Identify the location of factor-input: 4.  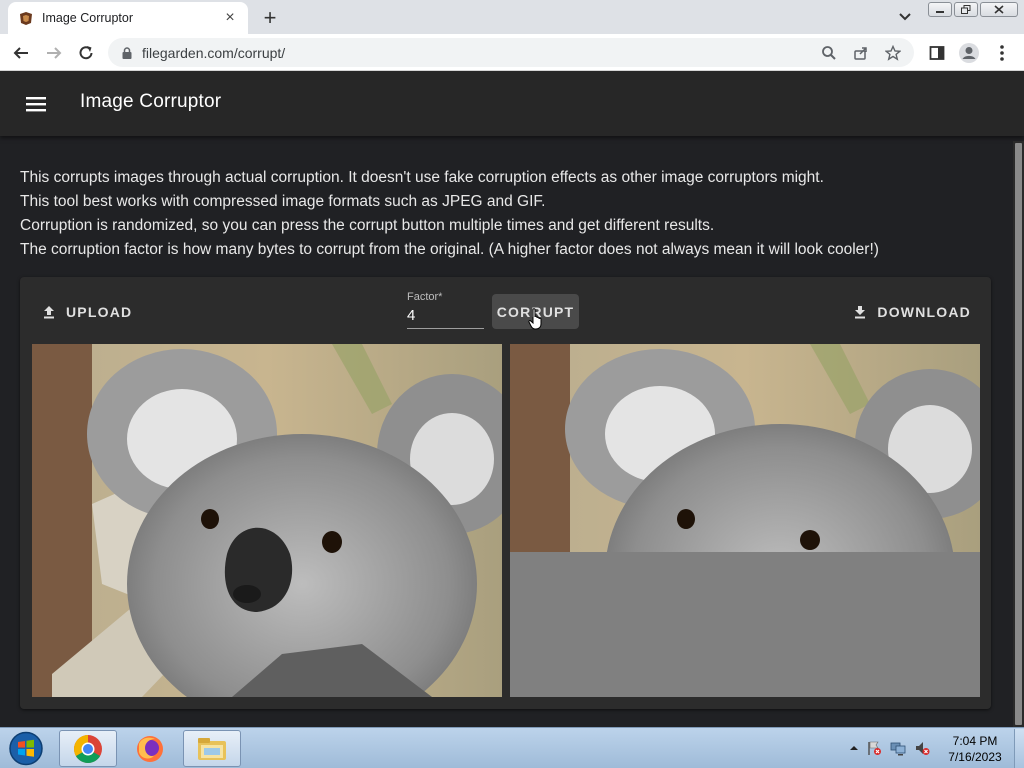
(445, 318).